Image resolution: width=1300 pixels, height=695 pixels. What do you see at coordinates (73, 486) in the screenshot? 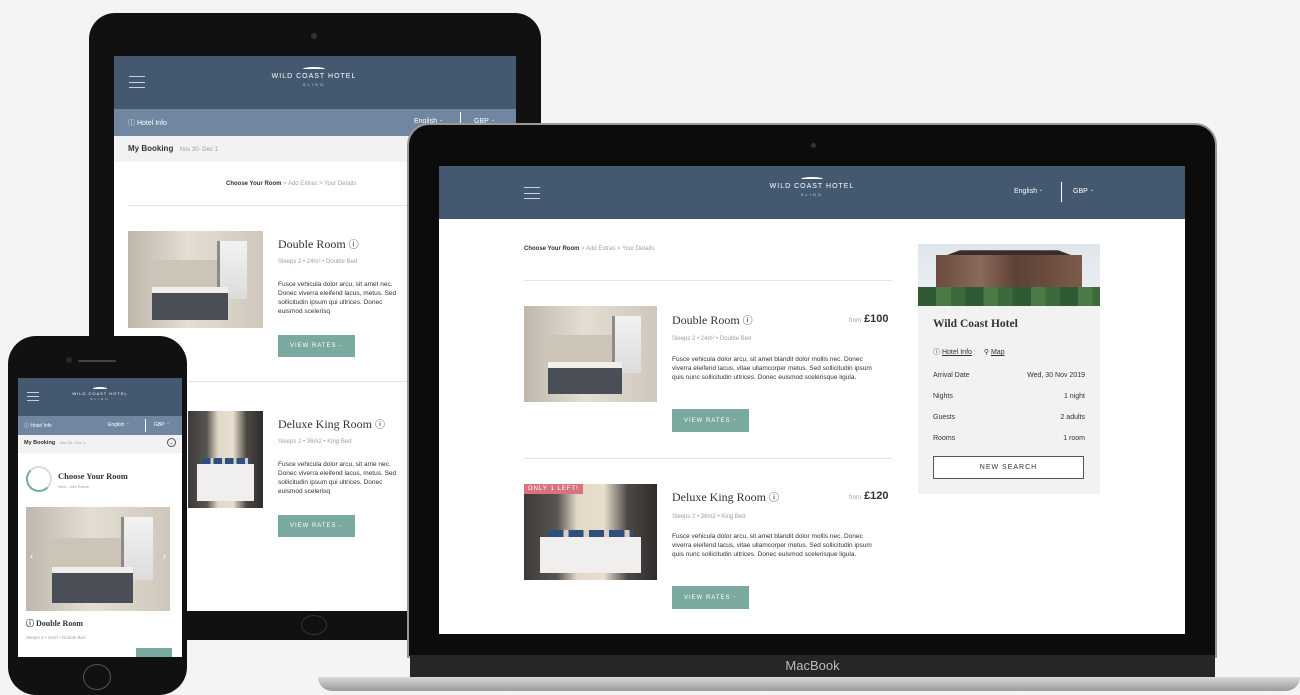
I see `mobile-step-next: Next : Add Extras` at bounding box center [73, 486].